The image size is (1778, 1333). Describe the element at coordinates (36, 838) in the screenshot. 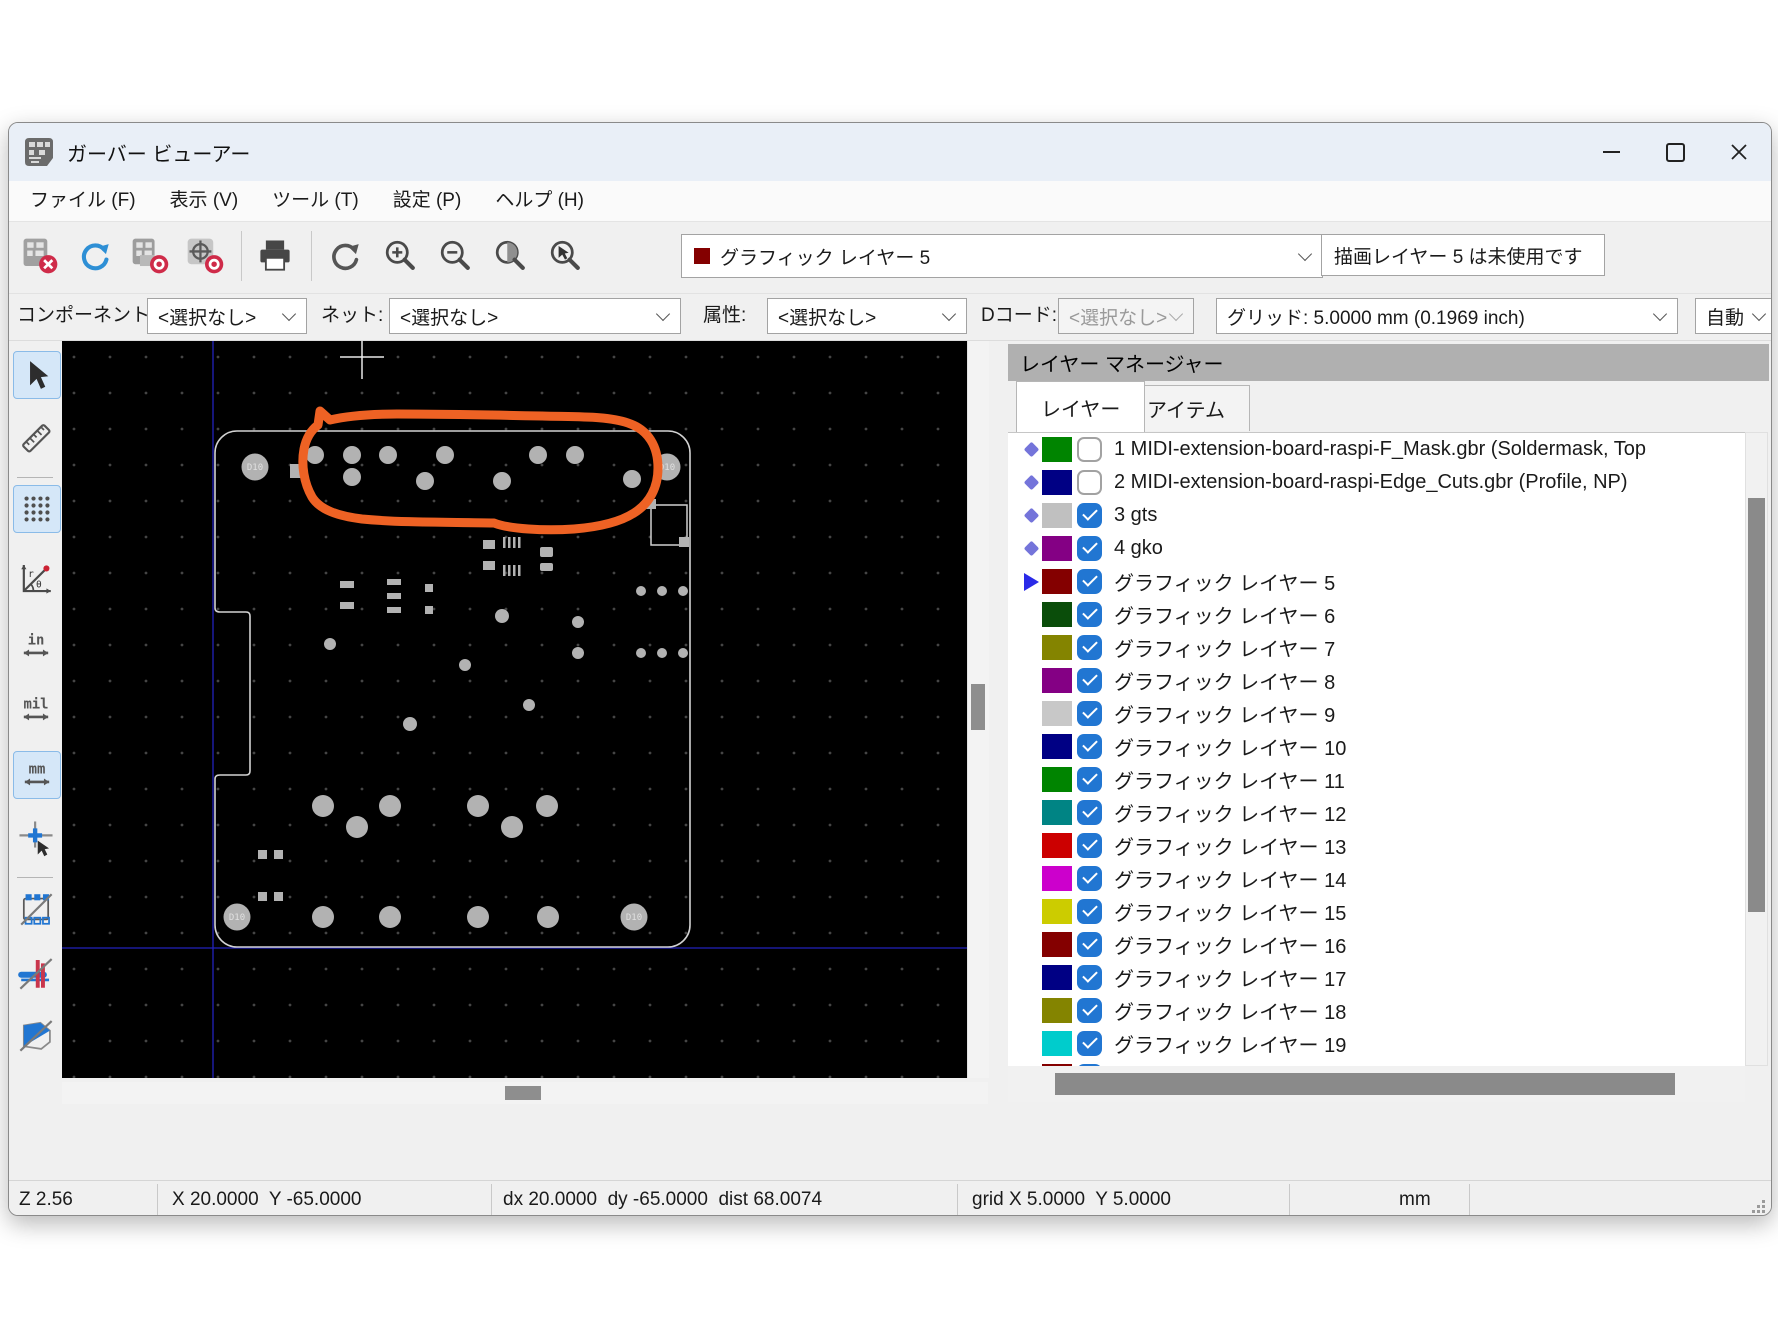

I see `fullscreen-crosshair-button` at that location.